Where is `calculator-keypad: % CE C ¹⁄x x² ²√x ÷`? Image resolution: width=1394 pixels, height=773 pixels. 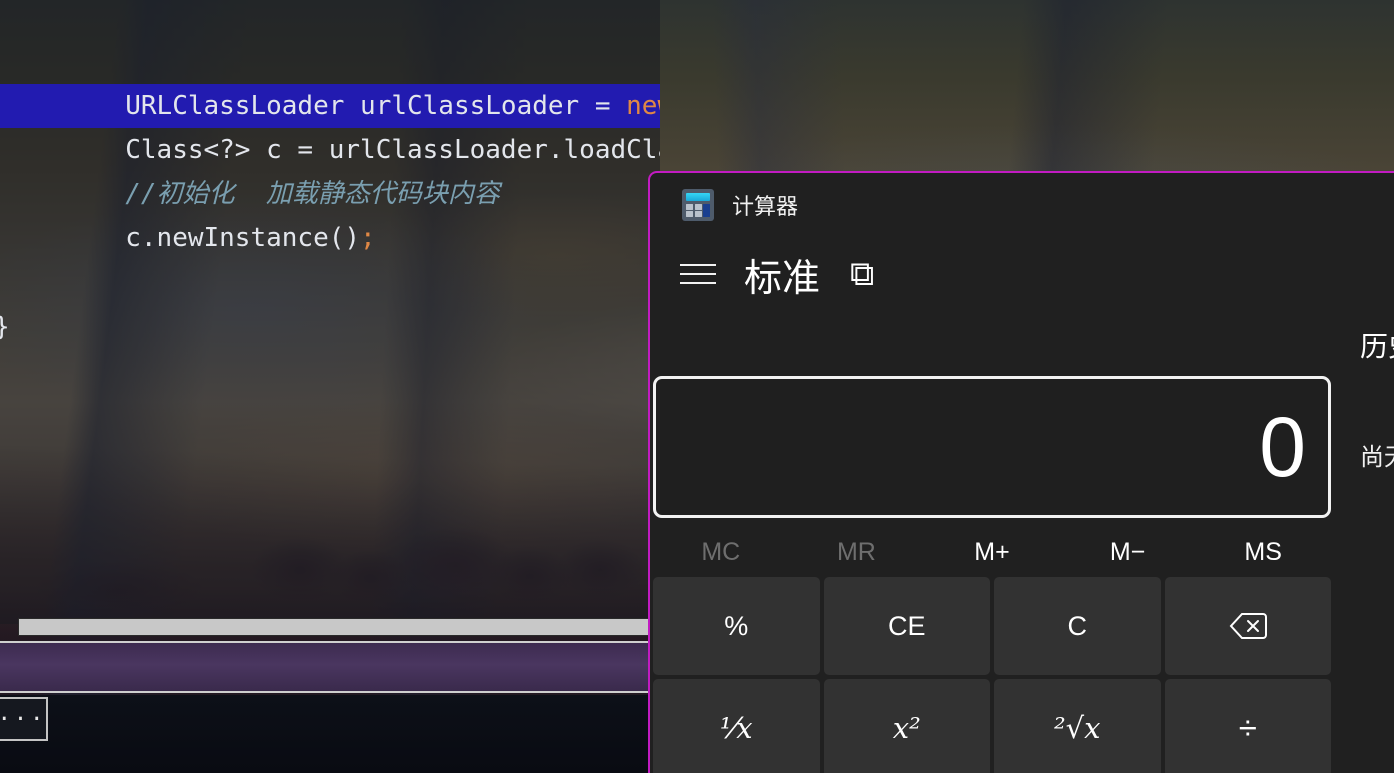
calculator-keypad: % CE C ¹⁄x x² ²√x ÷ is located at coordinates (992, 675).